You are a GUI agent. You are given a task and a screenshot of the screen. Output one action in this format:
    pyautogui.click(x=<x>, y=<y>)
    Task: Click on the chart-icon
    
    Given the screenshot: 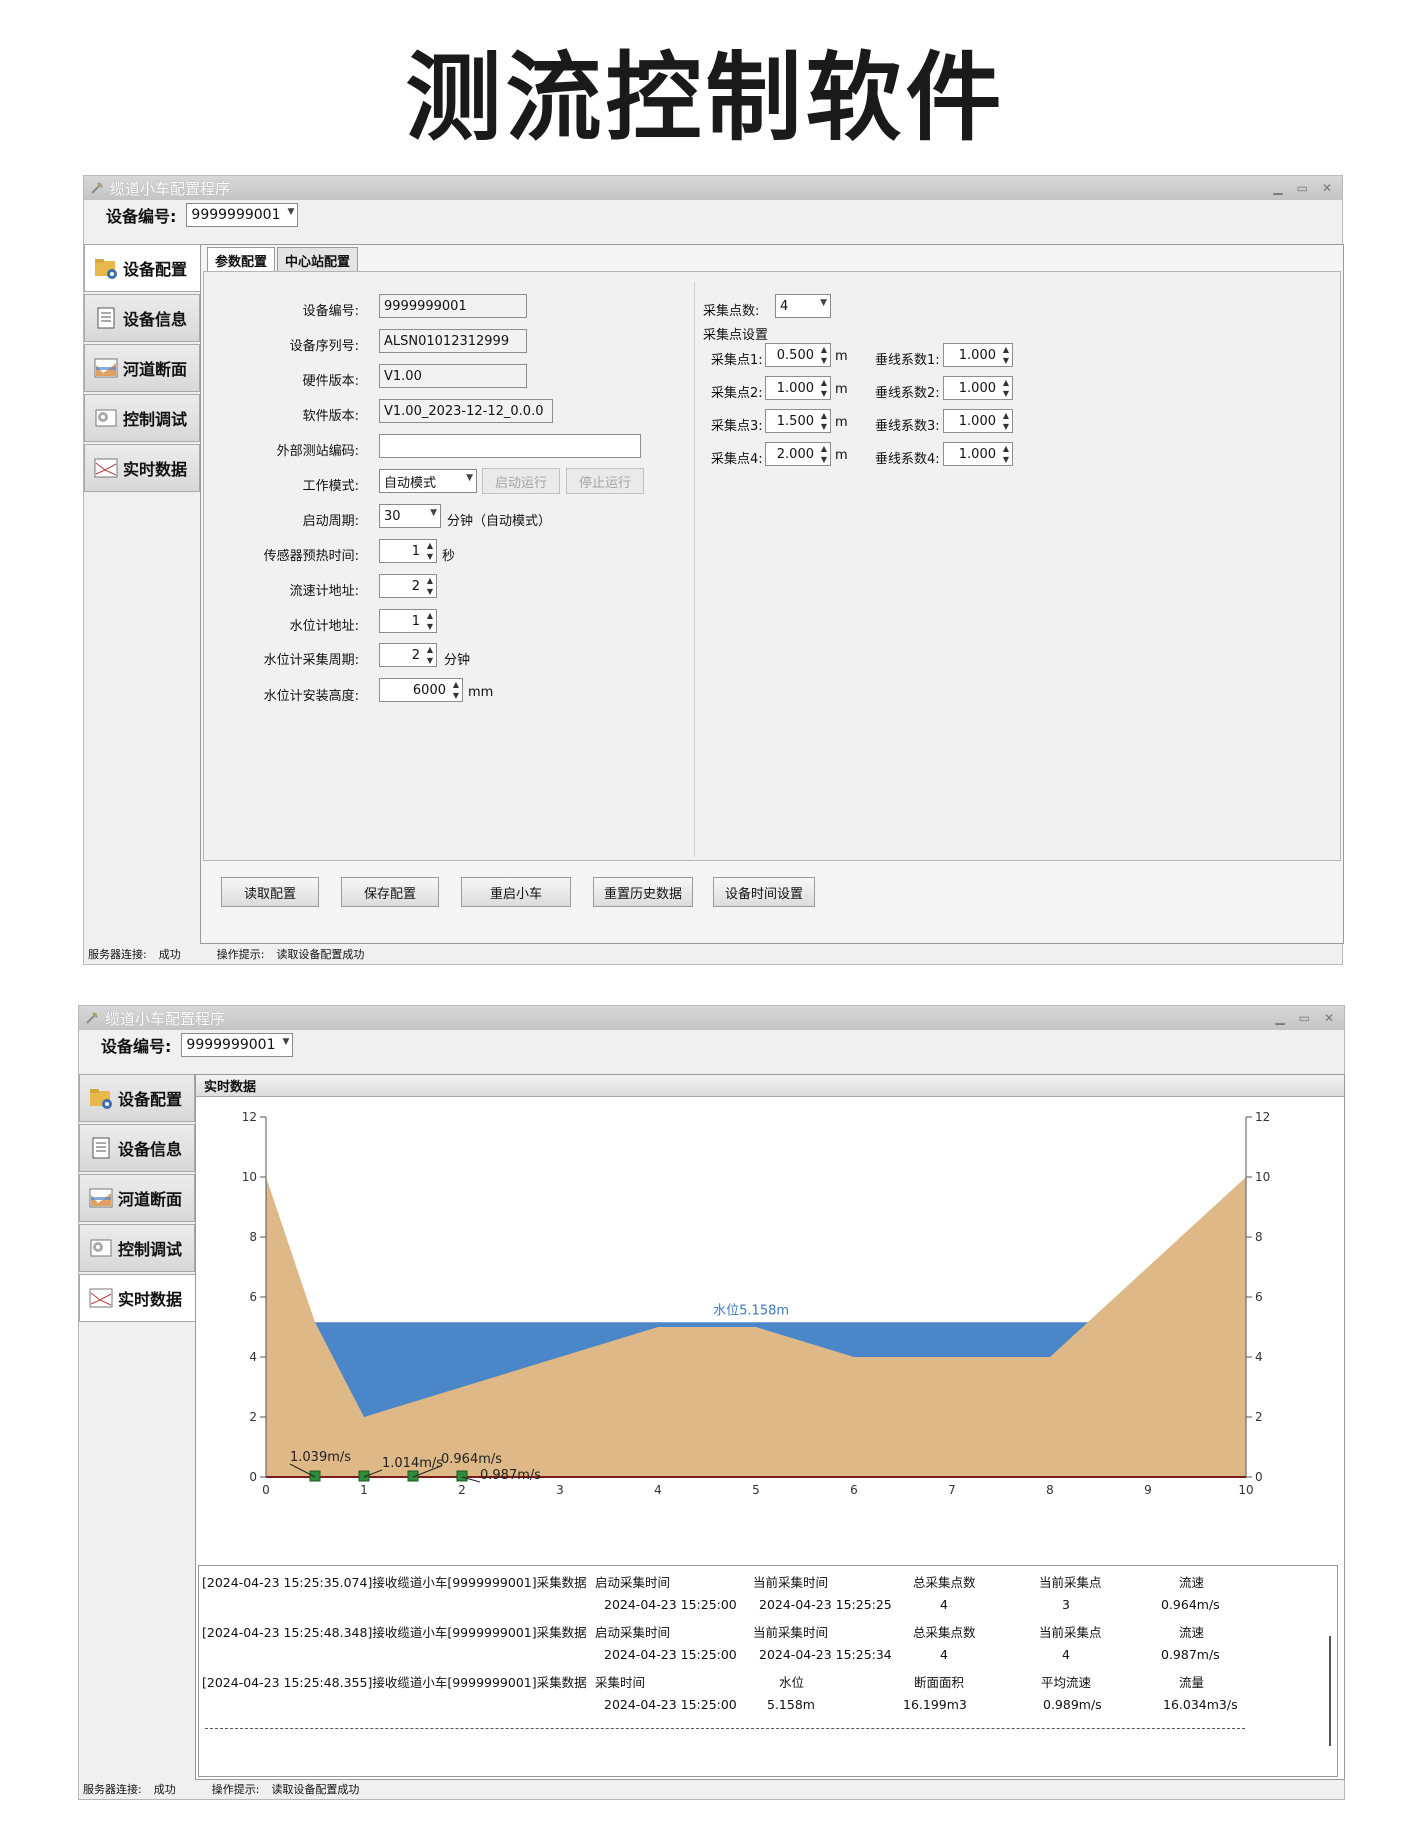 What is the action you would take?
    pyautogui.click(x=101, y=1298)
    